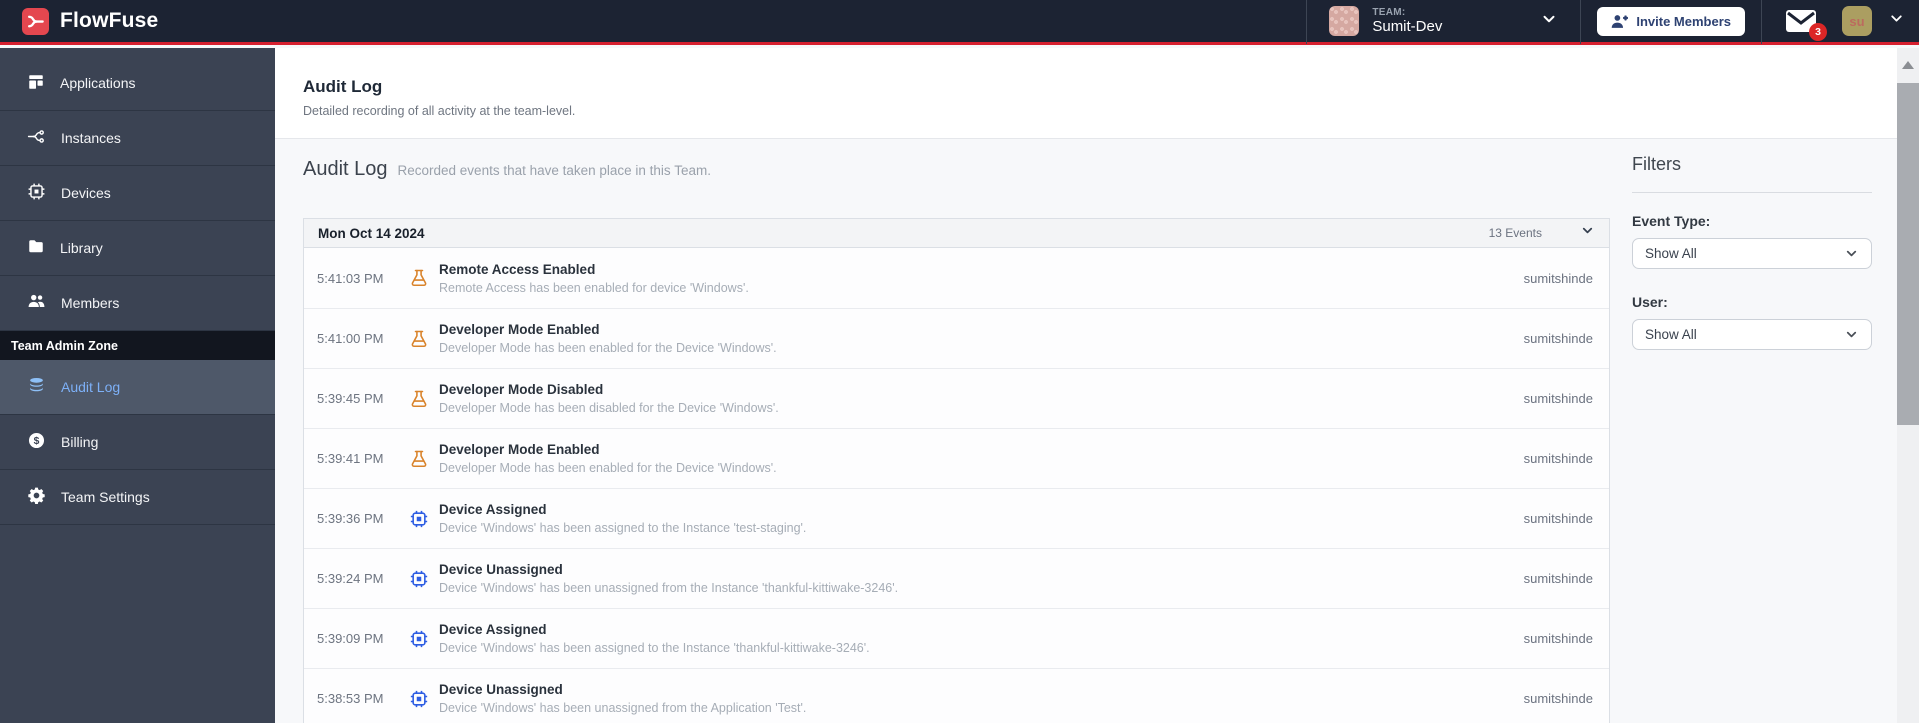 This screenshot has width=1919, height=723. What do you see at coordinates (35, 21) in the screenshot?
I see `flowfuse-logo-icon` at bounding box center [35, 21].